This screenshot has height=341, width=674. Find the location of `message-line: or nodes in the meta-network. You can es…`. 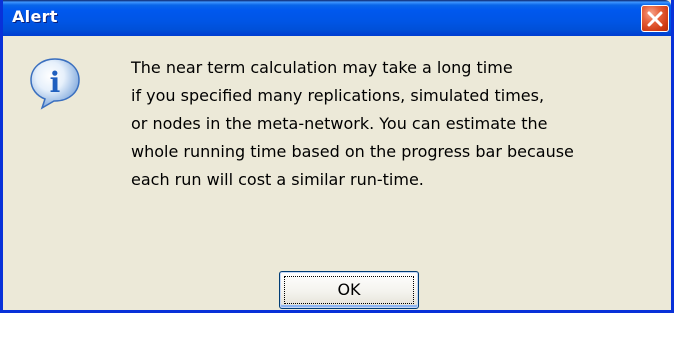

message-line: or nodes in the meta-network. You can es… is located at coordinates (339, 123).